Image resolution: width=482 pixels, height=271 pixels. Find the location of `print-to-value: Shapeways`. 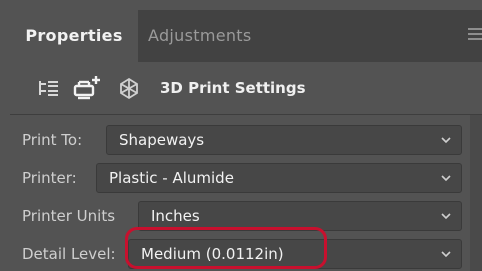

print-to-value: Shapeways is located at coordinates (162, 140).